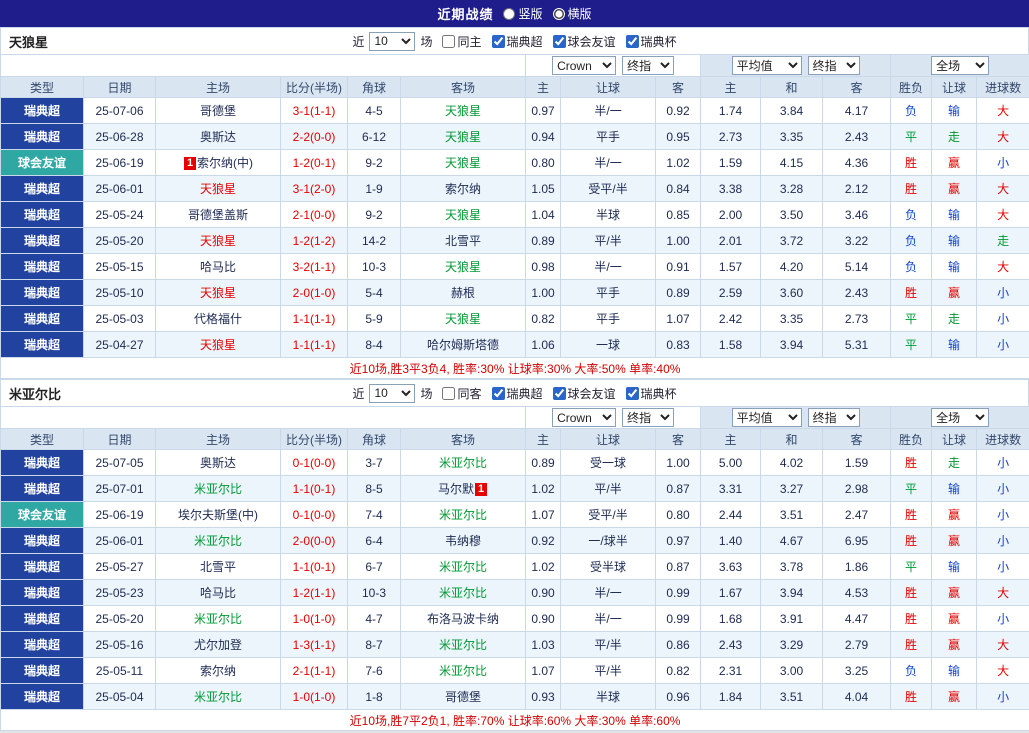  What do you see at coordinates (954, 439) in the screenshot?
I see `column-header: 让球` at bounding box center [954, 439].